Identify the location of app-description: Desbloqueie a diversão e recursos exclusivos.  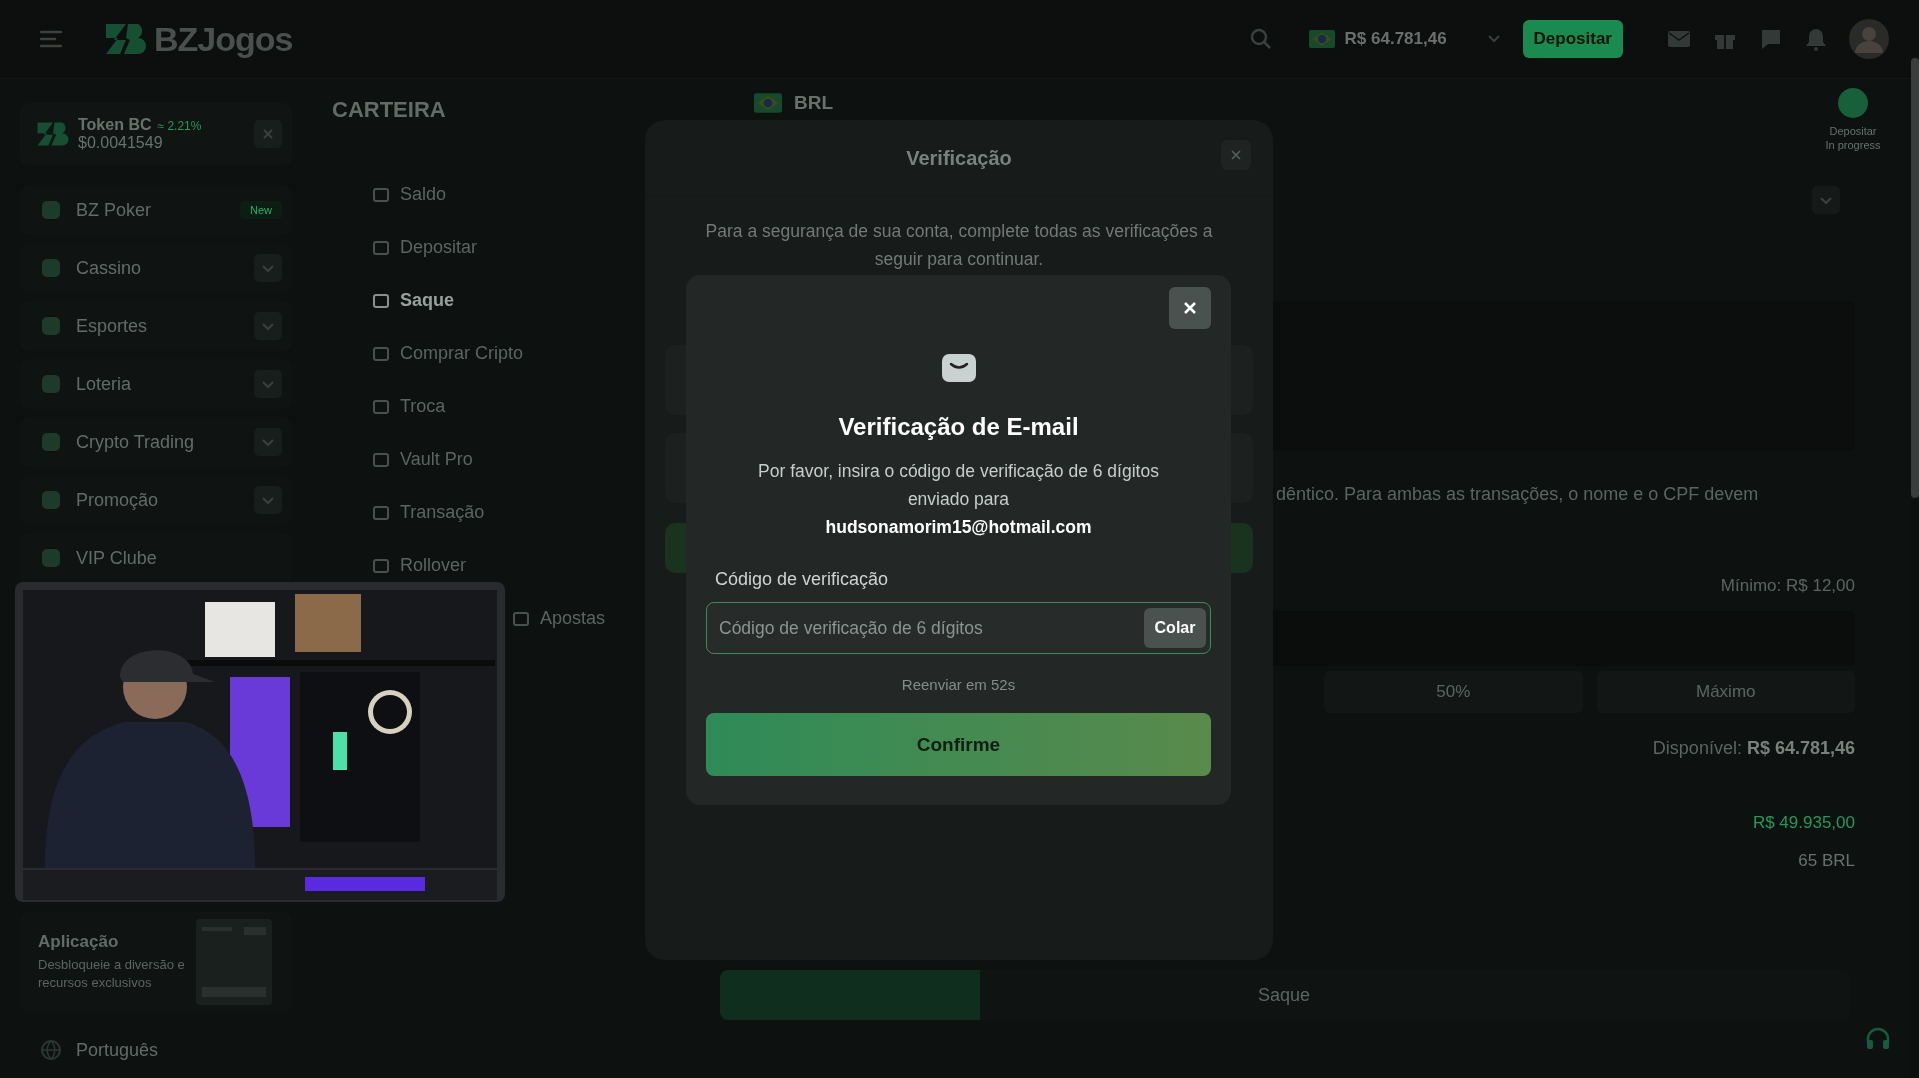
(112, 973).